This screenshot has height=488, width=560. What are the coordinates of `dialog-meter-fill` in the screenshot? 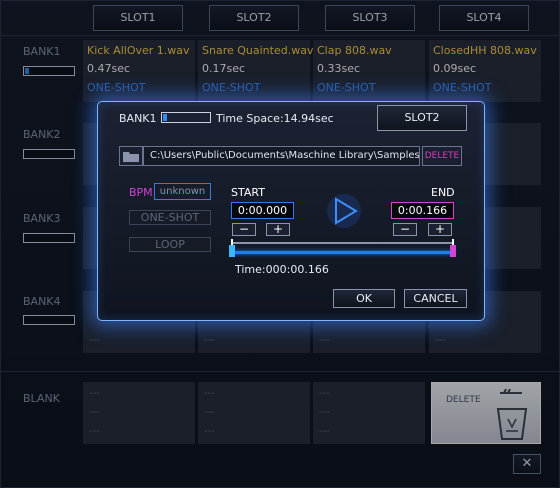 It's located at (165, 117).